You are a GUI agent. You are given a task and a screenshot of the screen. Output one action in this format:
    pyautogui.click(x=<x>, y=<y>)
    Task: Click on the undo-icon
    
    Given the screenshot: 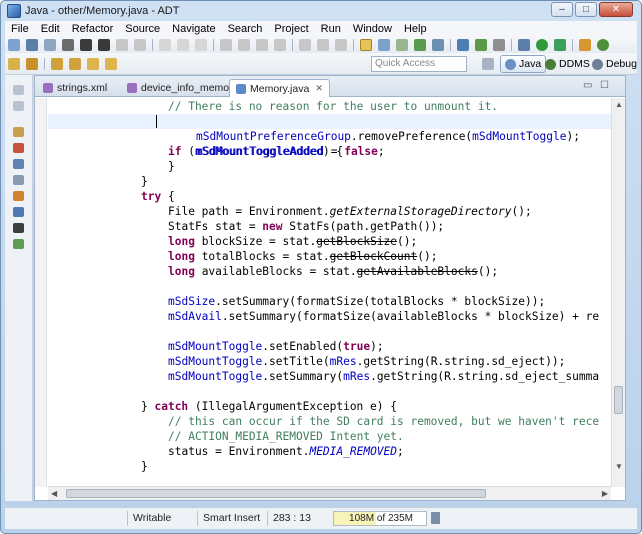 What is the action you would take?
    pyautogui.click(x=122, y=45)
    